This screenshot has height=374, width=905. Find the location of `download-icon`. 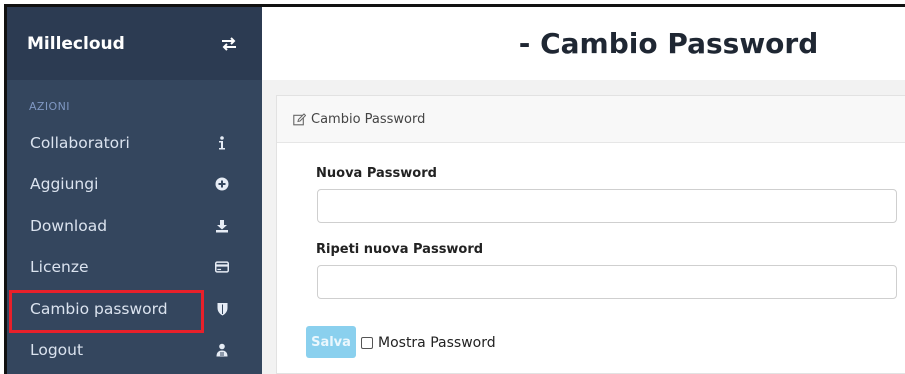

download-icon is located at coordinates (222, 226).